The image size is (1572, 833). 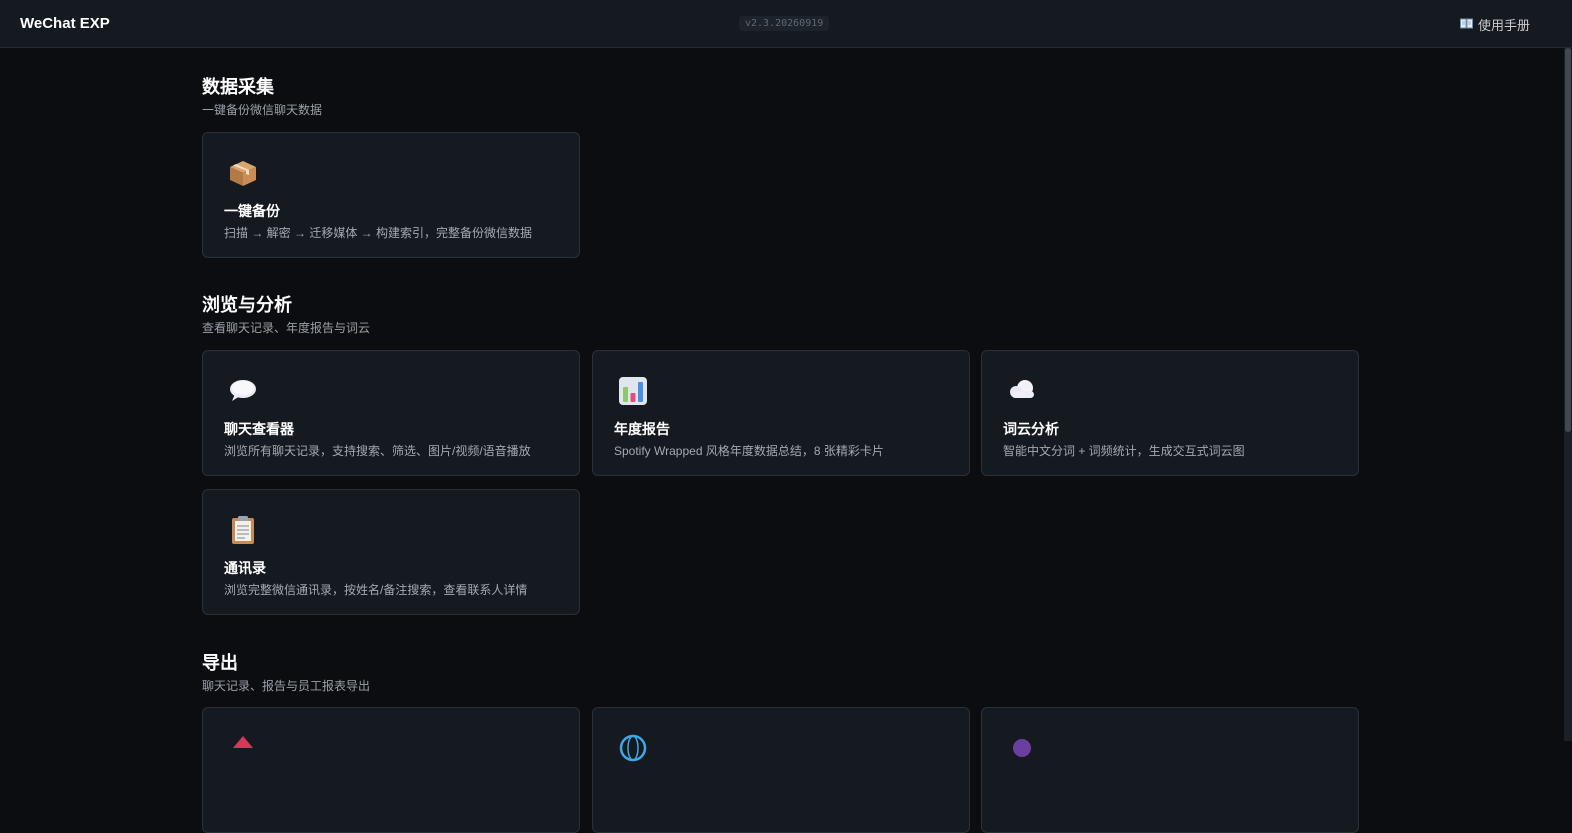 I want to click on card-one-click-backup: 一键备份 扫描 → 解密 → 迁移媒体 → 构建索引，完整备份微信数据, so click(x=391, y=195).